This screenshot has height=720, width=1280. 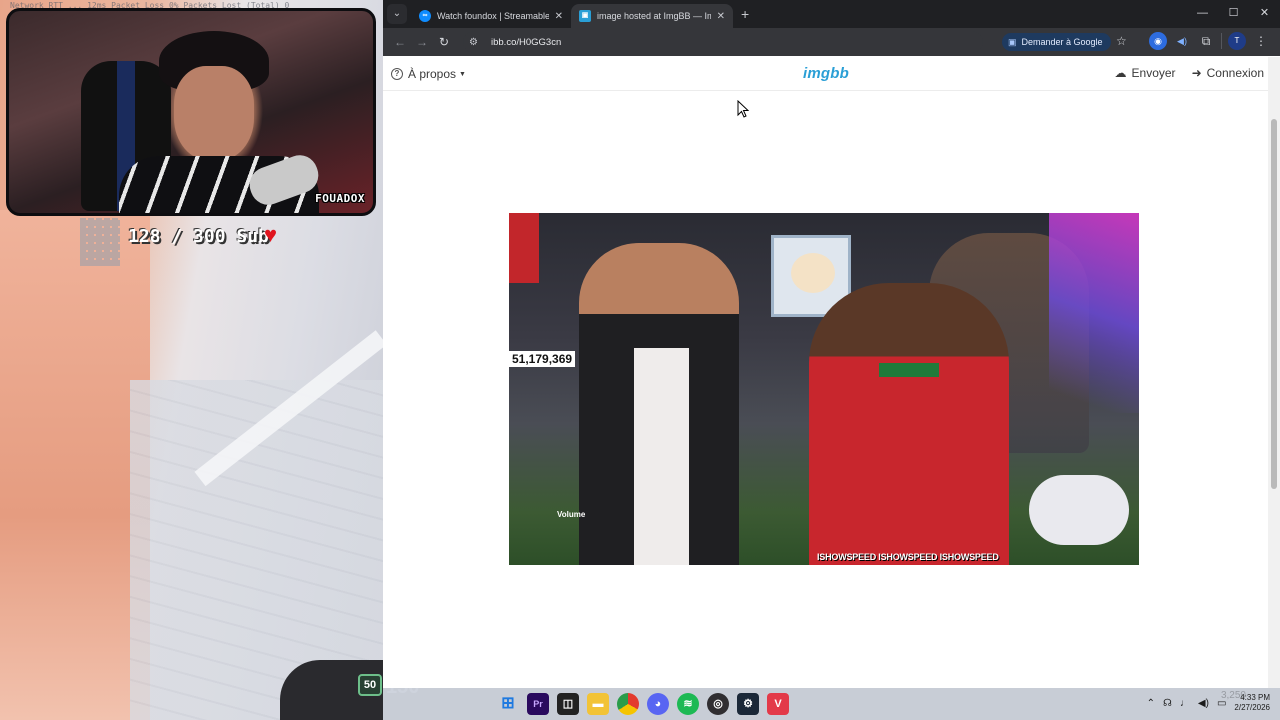 I want to click on system-tray: ⌃ ☊ ♩ ◀) ▭ 4:33 PM 2/27/2026, so click(x=1208, y=703).